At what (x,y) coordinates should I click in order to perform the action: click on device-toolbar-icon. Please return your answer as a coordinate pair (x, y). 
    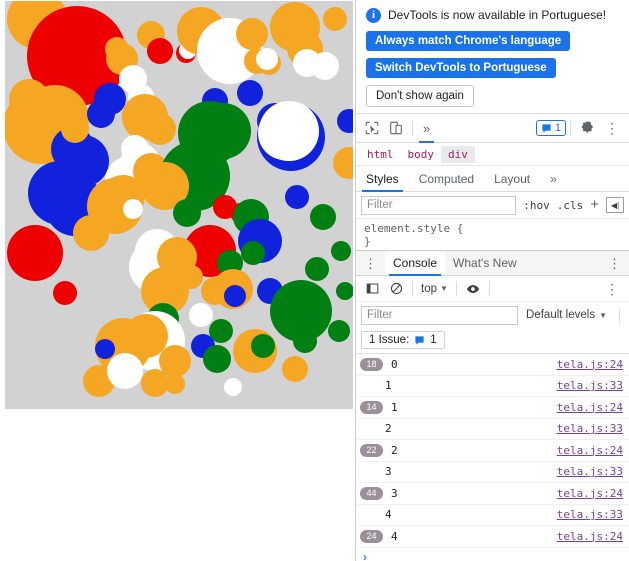
    Looking at the image, I should click on (396, 128).